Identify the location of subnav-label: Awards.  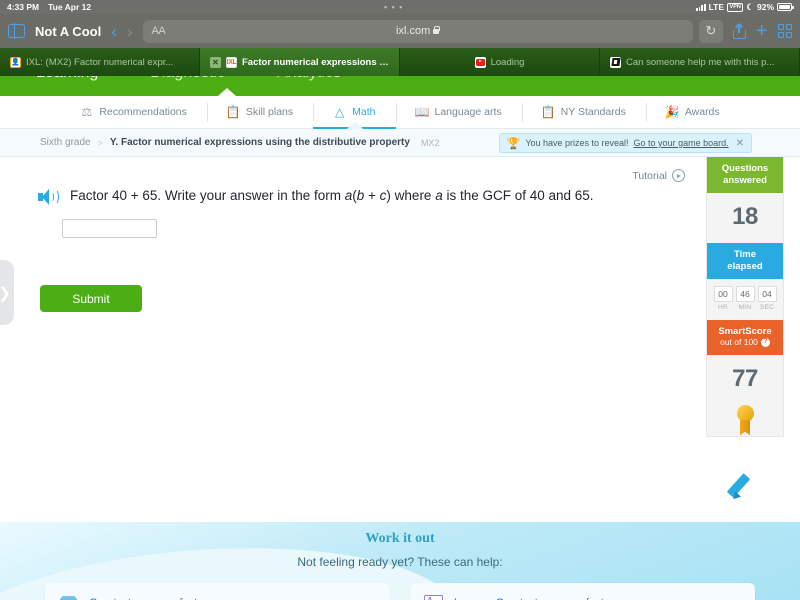
(702, 112).